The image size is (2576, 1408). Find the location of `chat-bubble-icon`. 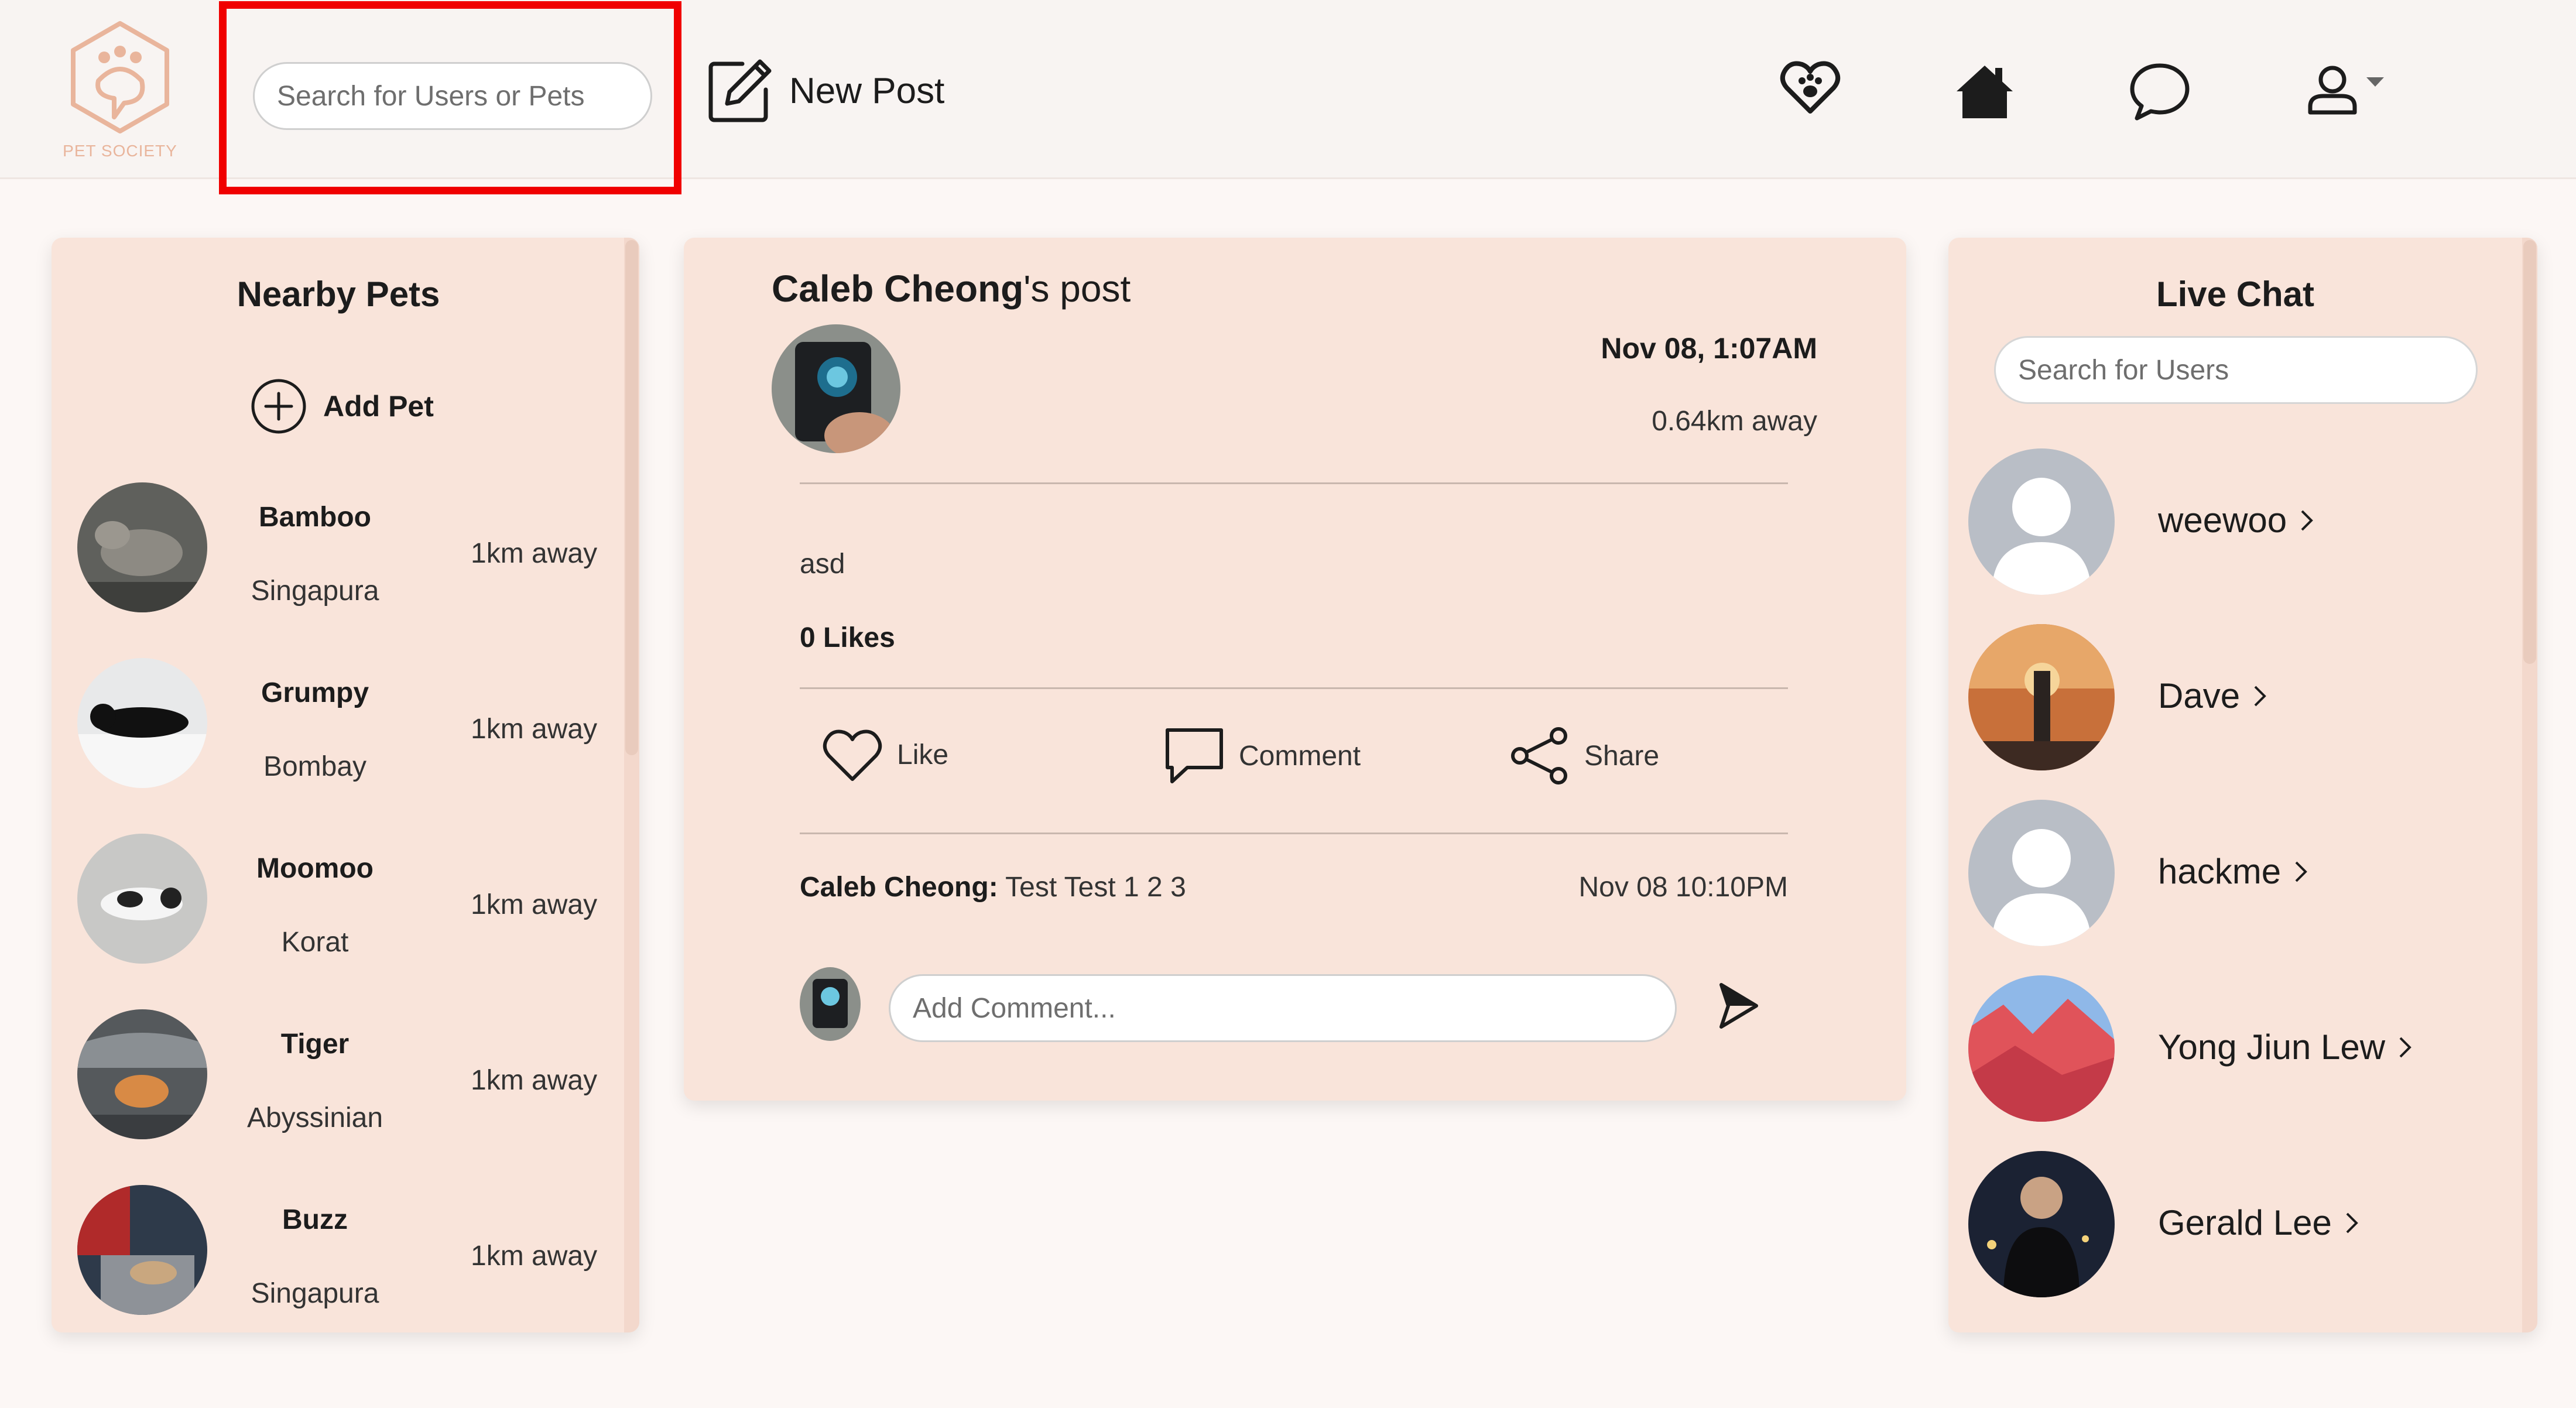

chat-bubble-icon is located at coordinates (2160, 91).